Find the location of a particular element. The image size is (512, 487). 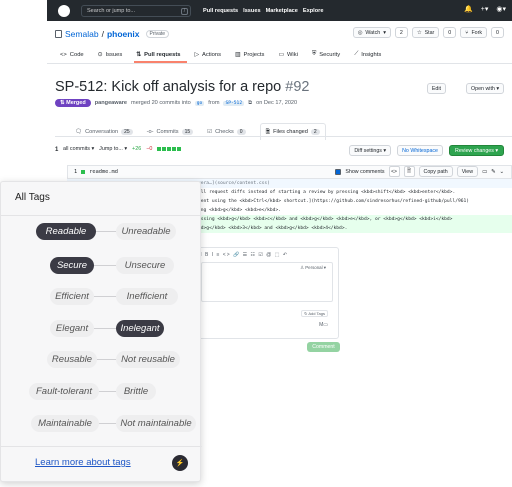

learn-more-link: Learn more about tags is located at coordinates (83, 462).